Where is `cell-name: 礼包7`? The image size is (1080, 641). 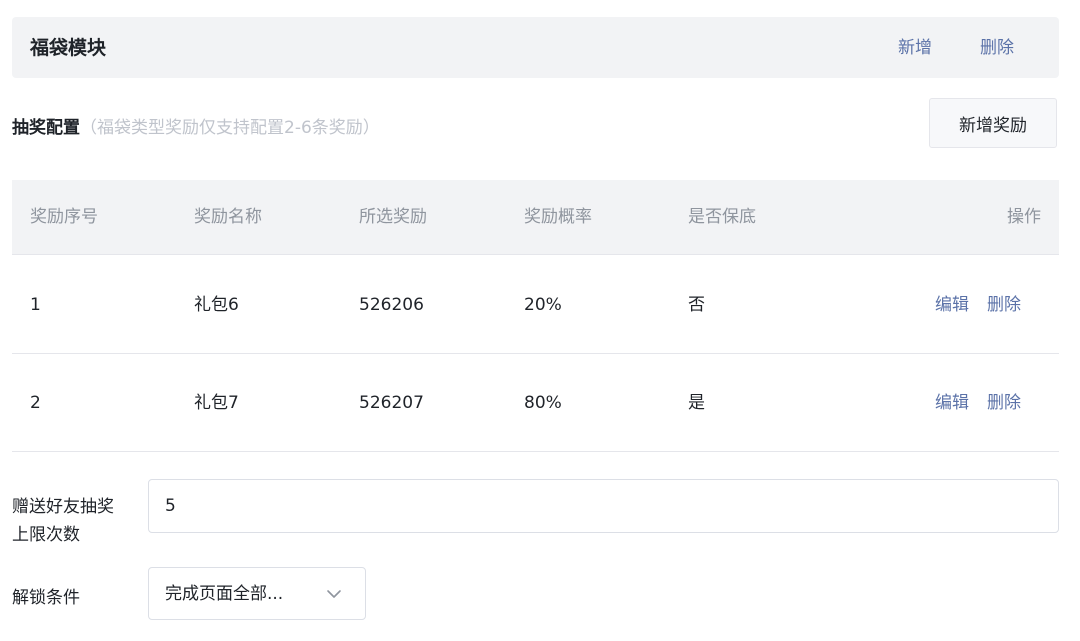 cell-name: 礼包7 is located at coordinates (216, 402).